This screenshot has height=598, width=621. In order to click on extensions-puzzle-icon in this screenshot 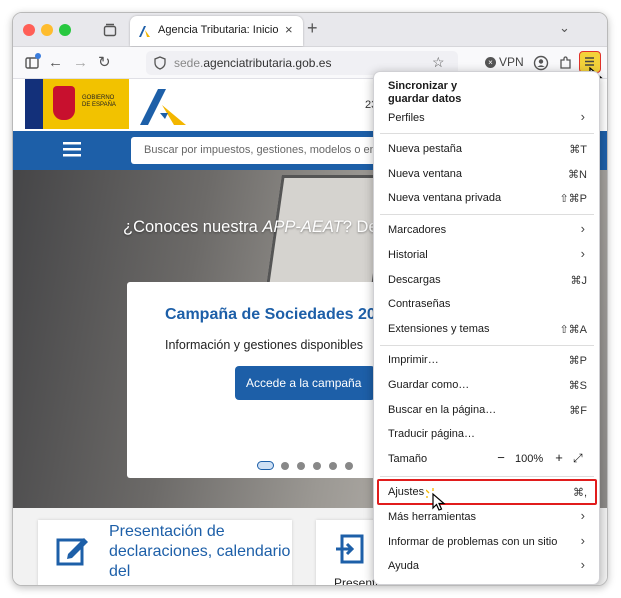, I will do `click(566, 63)`.